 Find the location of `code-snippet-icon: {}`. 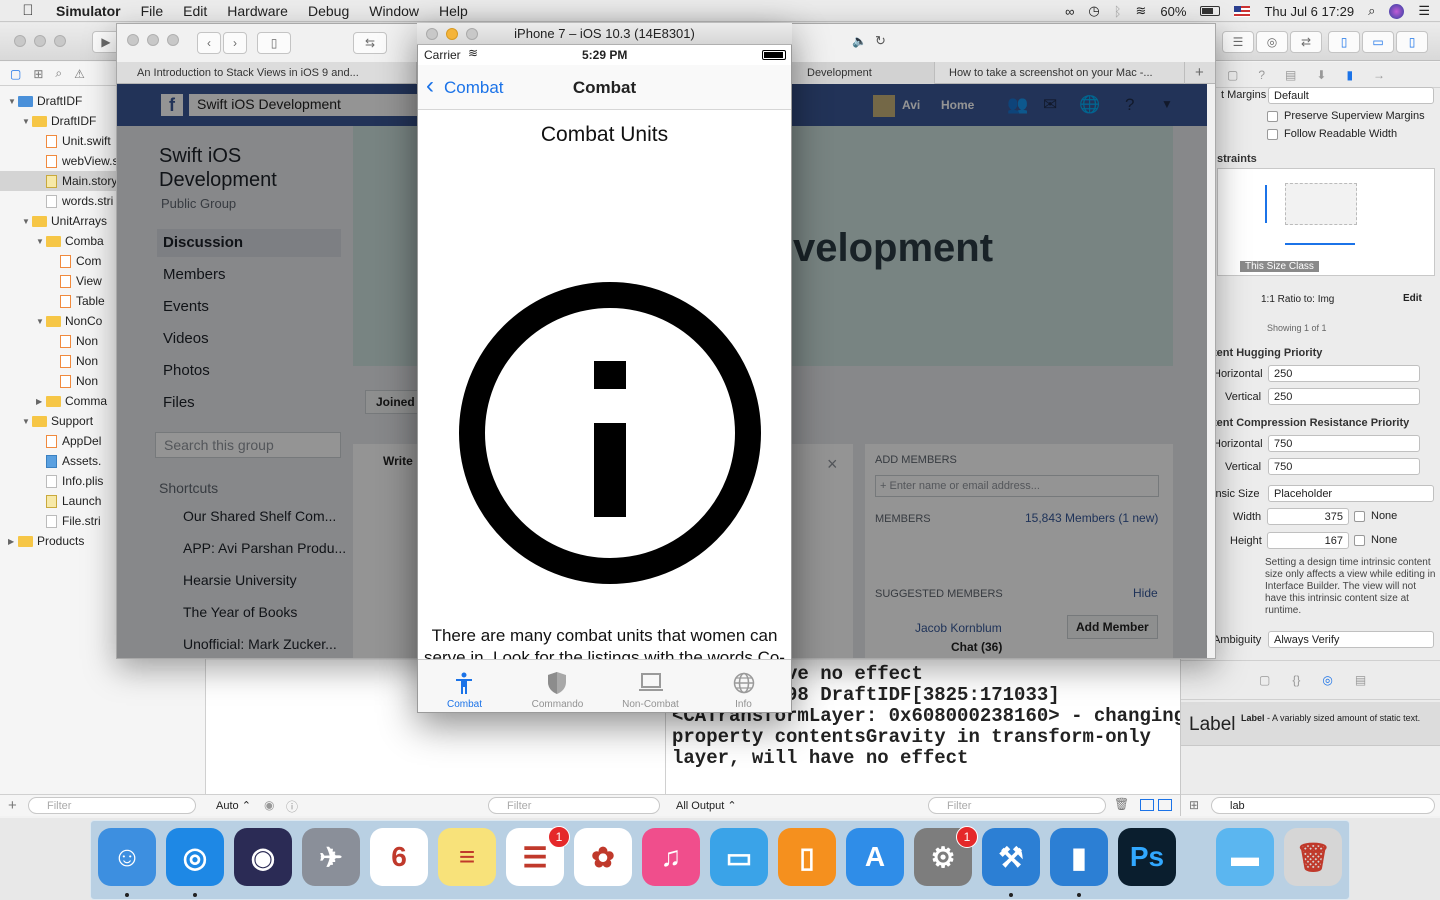

code-snippet-icon: {} is located at coordinates (1296, 680).